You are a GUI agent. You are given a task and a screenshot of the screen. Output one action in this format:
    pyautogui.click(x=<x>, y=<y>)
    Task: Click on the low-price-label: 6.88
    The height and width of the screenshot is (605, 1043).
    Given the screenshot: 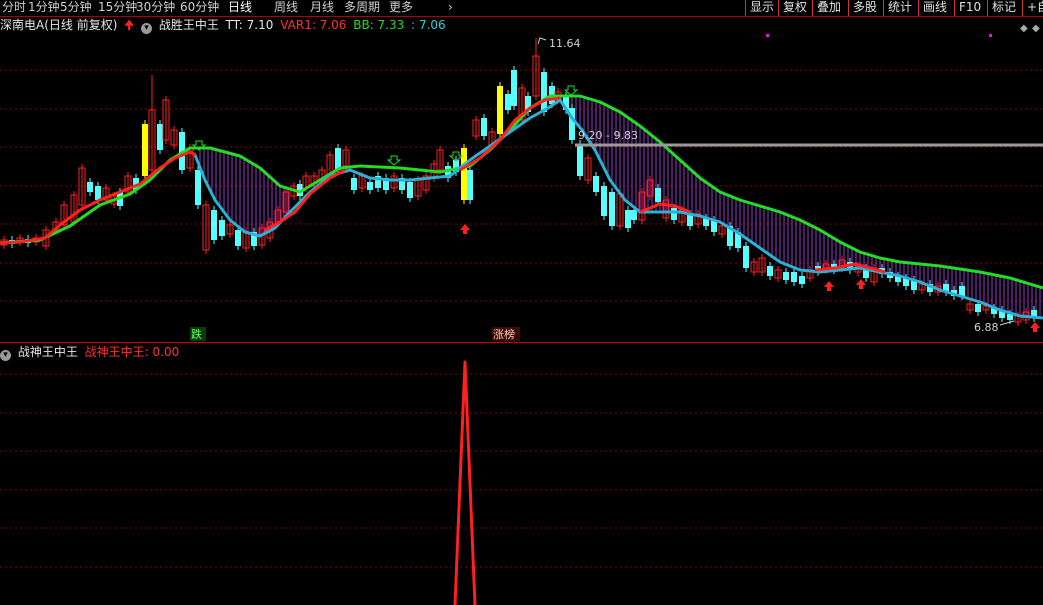 What is the action you would take?
    pyautogui.click(x=986, y=327)
    